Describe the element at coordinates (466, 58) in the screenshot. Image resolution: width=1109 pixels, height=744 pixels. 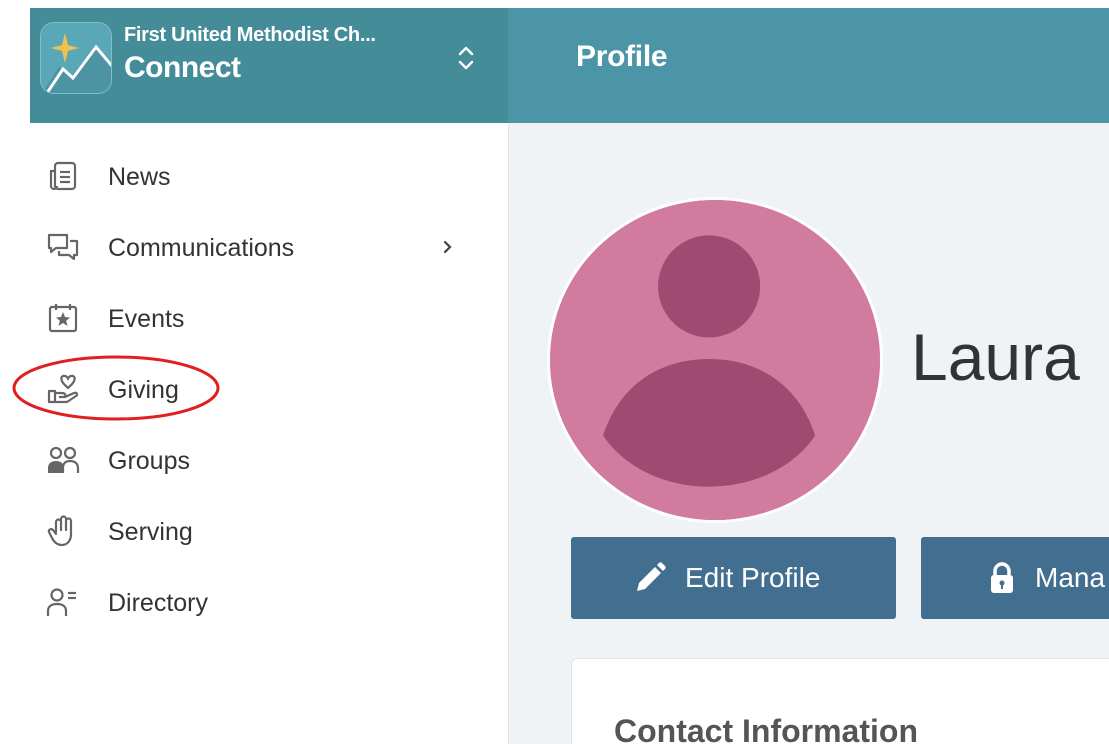
I see `chevron-up-down-icon` at that location.